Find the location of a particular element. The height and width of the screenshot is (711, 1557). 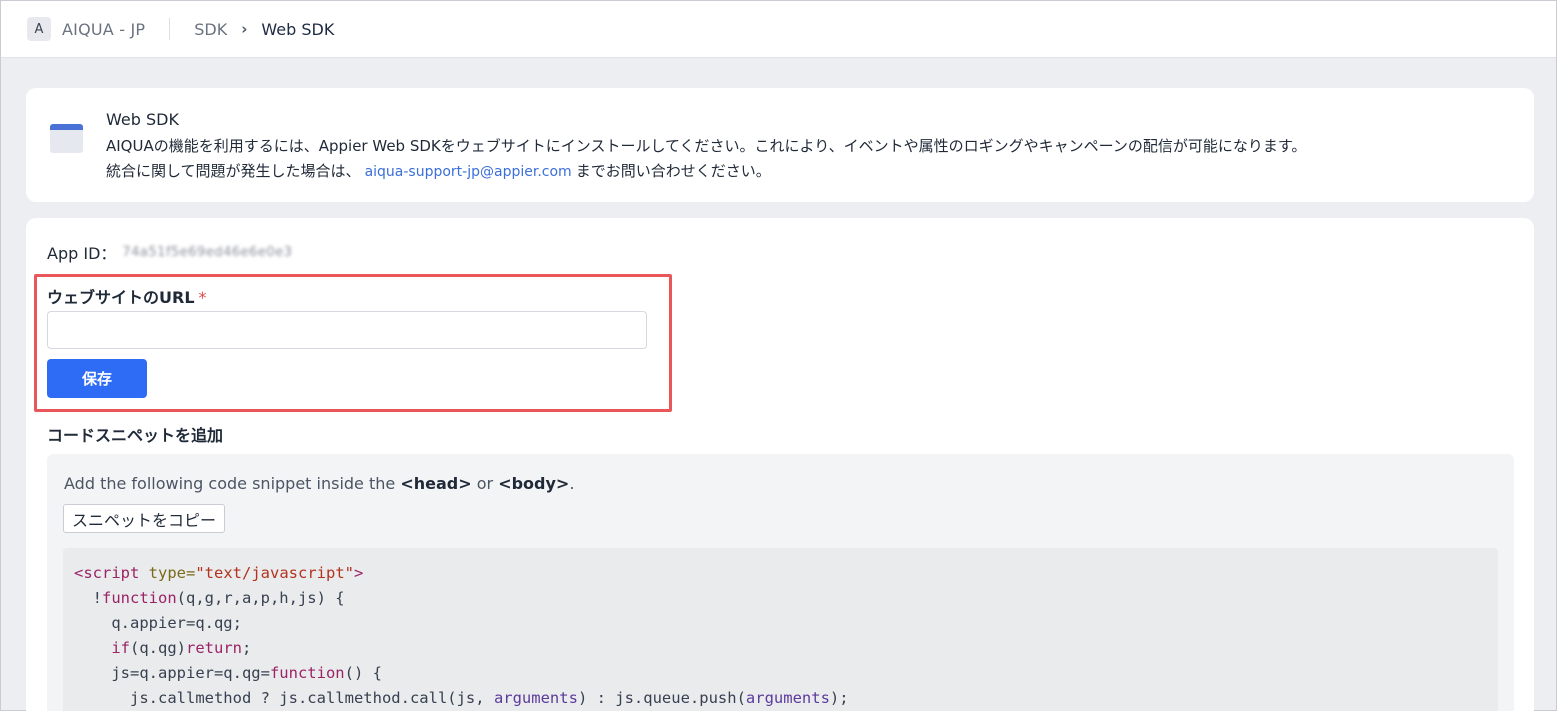

code-token: ; is located at coordinates (247, 648).